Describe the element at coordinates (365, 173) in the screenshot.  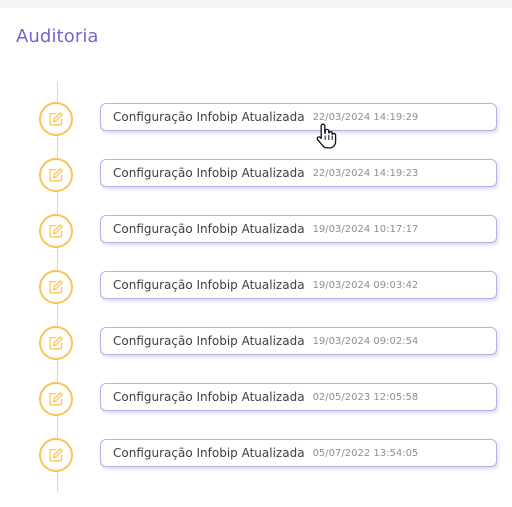
I see `entry-timestamp: 22/03/2024 14:19:23` at that location.